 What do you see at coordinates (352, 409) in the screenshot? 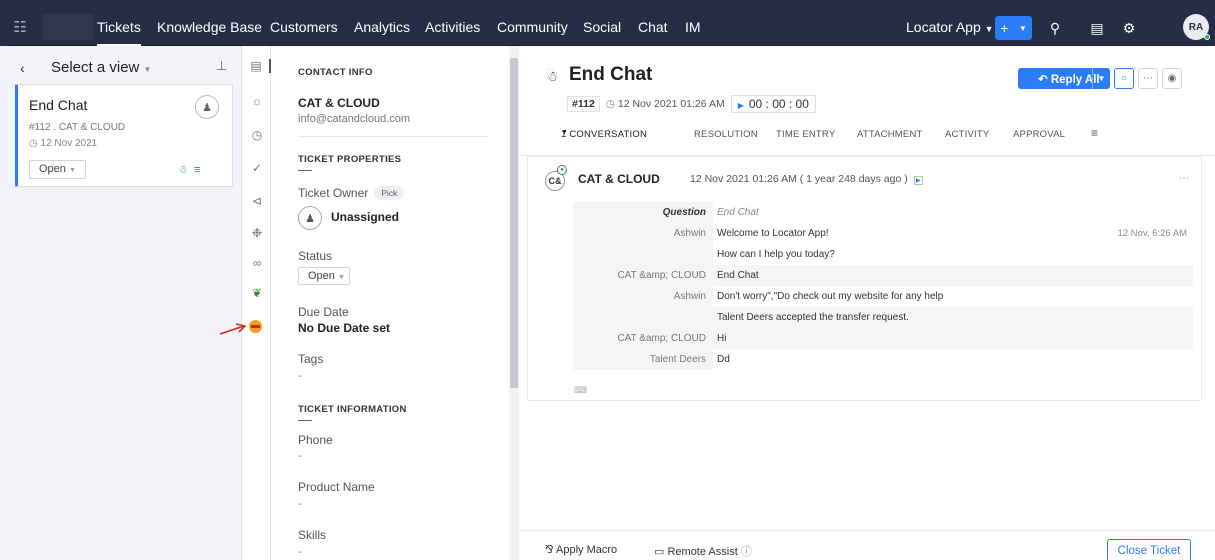
I see `ticket-information-heading: TICKET INFORMATION` at bounding box center [352, 409].